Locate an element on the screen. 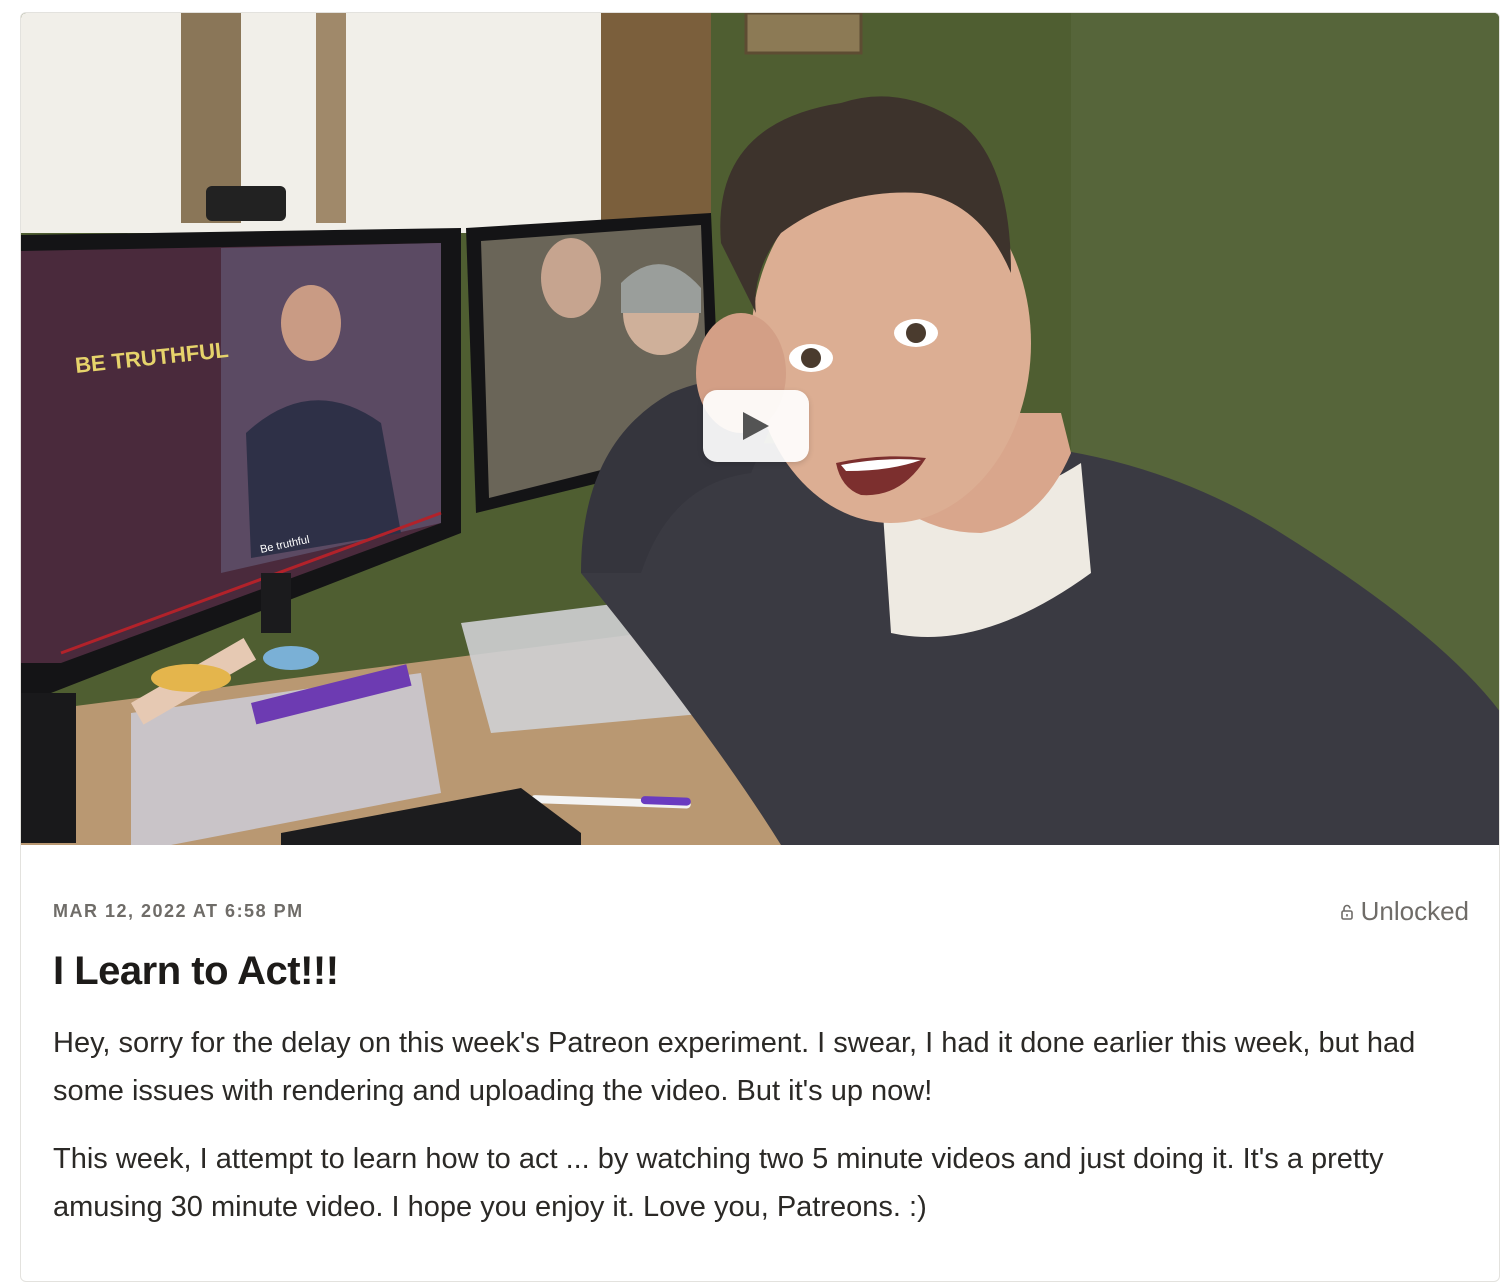  unlocked-padlock-icon is located at coordinates (1346, 912).